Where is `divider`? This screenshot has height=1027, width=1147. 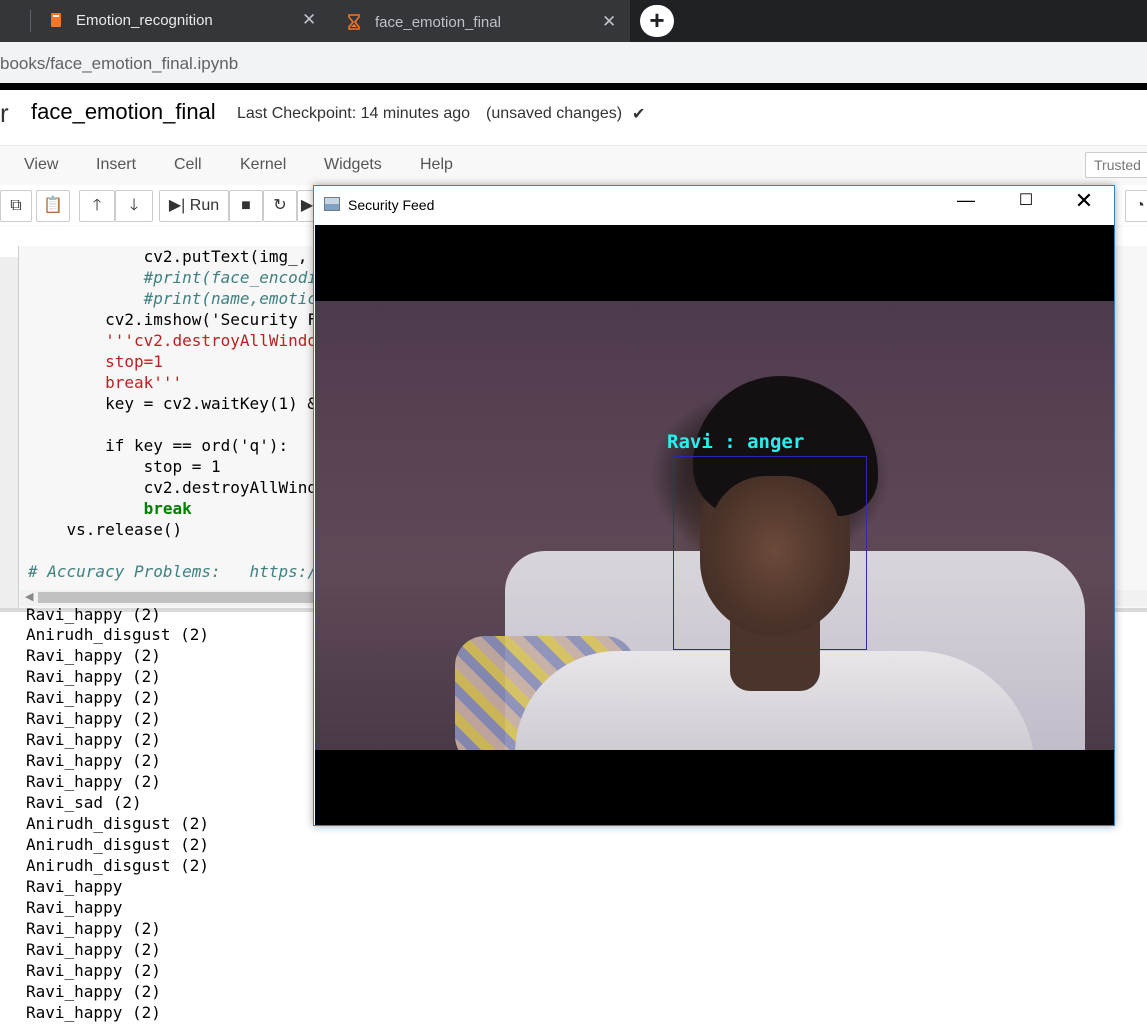
divider is located at coordinates (573, 86).